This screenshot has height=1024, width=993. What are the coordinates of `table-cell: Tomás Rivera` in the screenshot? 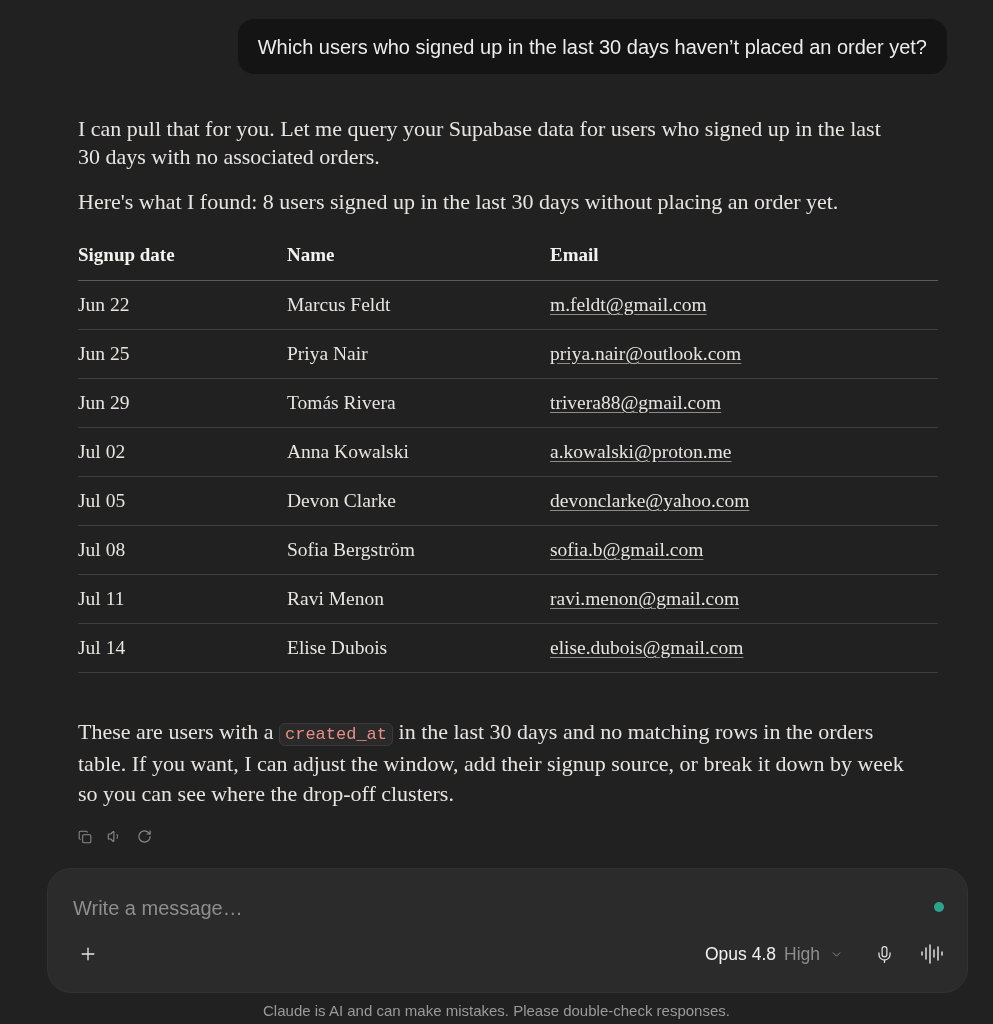 It's located at (418, 402).